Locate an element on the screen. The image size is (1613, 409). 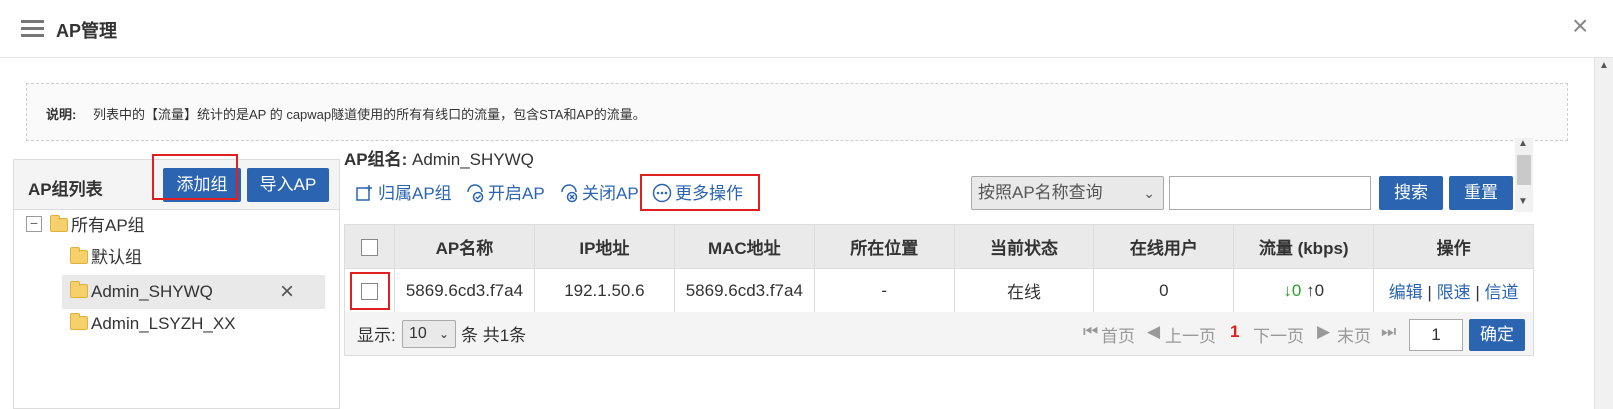
search-button: 搜索 is located at coordinates (1411, 193).